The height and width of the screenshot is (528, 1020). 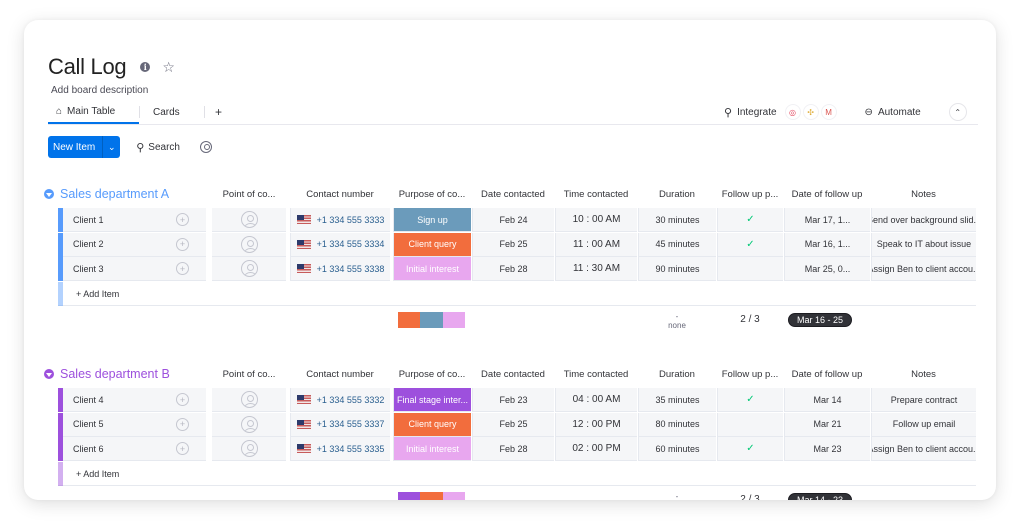 What do you see at coordinates (820, 496) in the screenshot?
I see `follow-up-date-range: Mar 14 - 23` at bounding box center [820, 496].